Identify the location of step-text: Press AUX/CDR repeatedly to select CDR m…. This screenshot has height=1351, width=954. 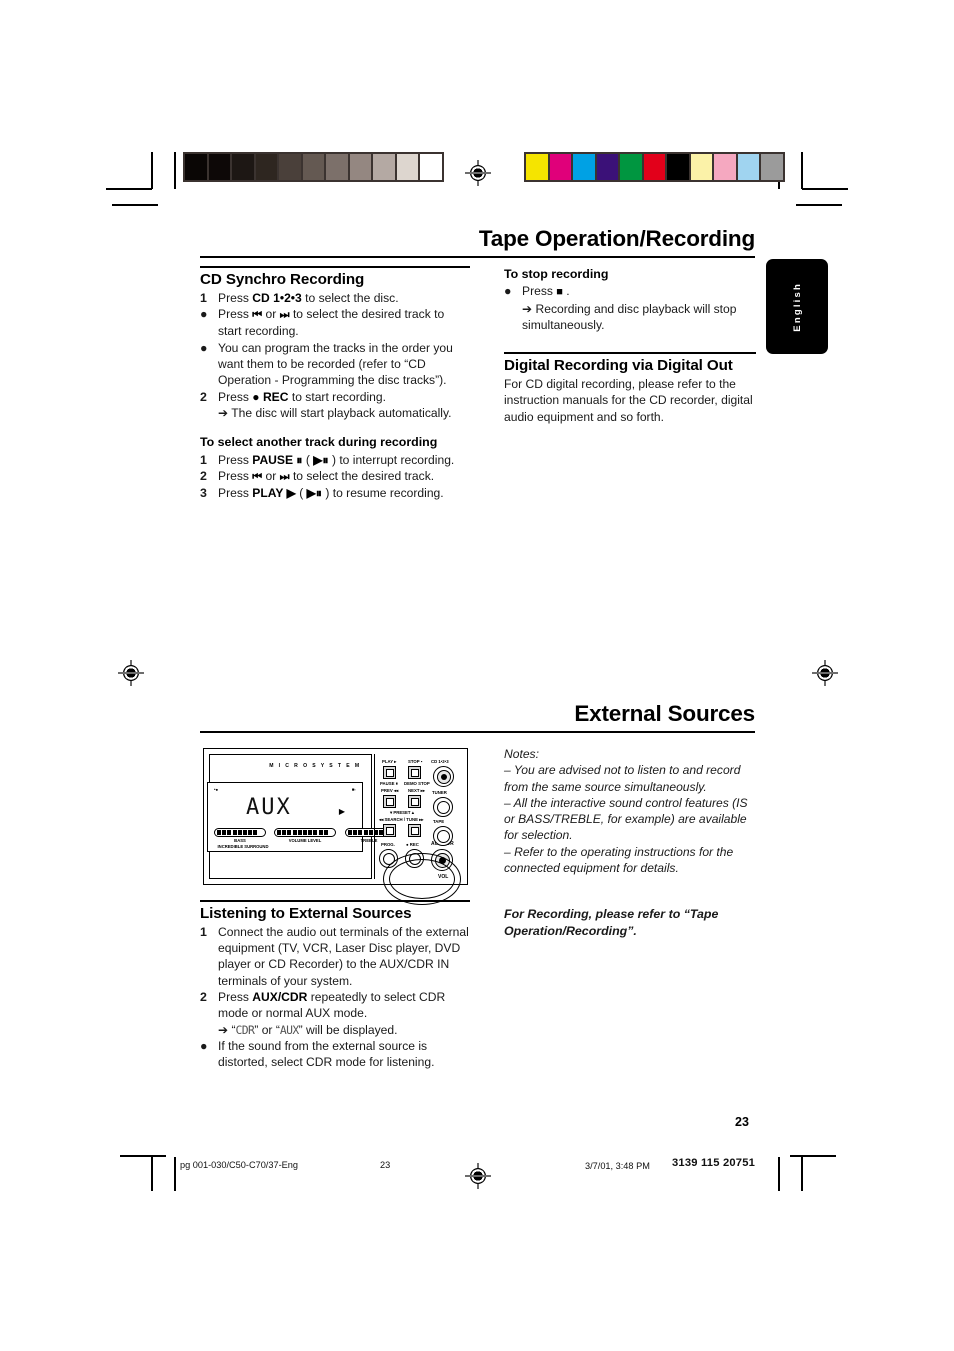
(344, 1013).